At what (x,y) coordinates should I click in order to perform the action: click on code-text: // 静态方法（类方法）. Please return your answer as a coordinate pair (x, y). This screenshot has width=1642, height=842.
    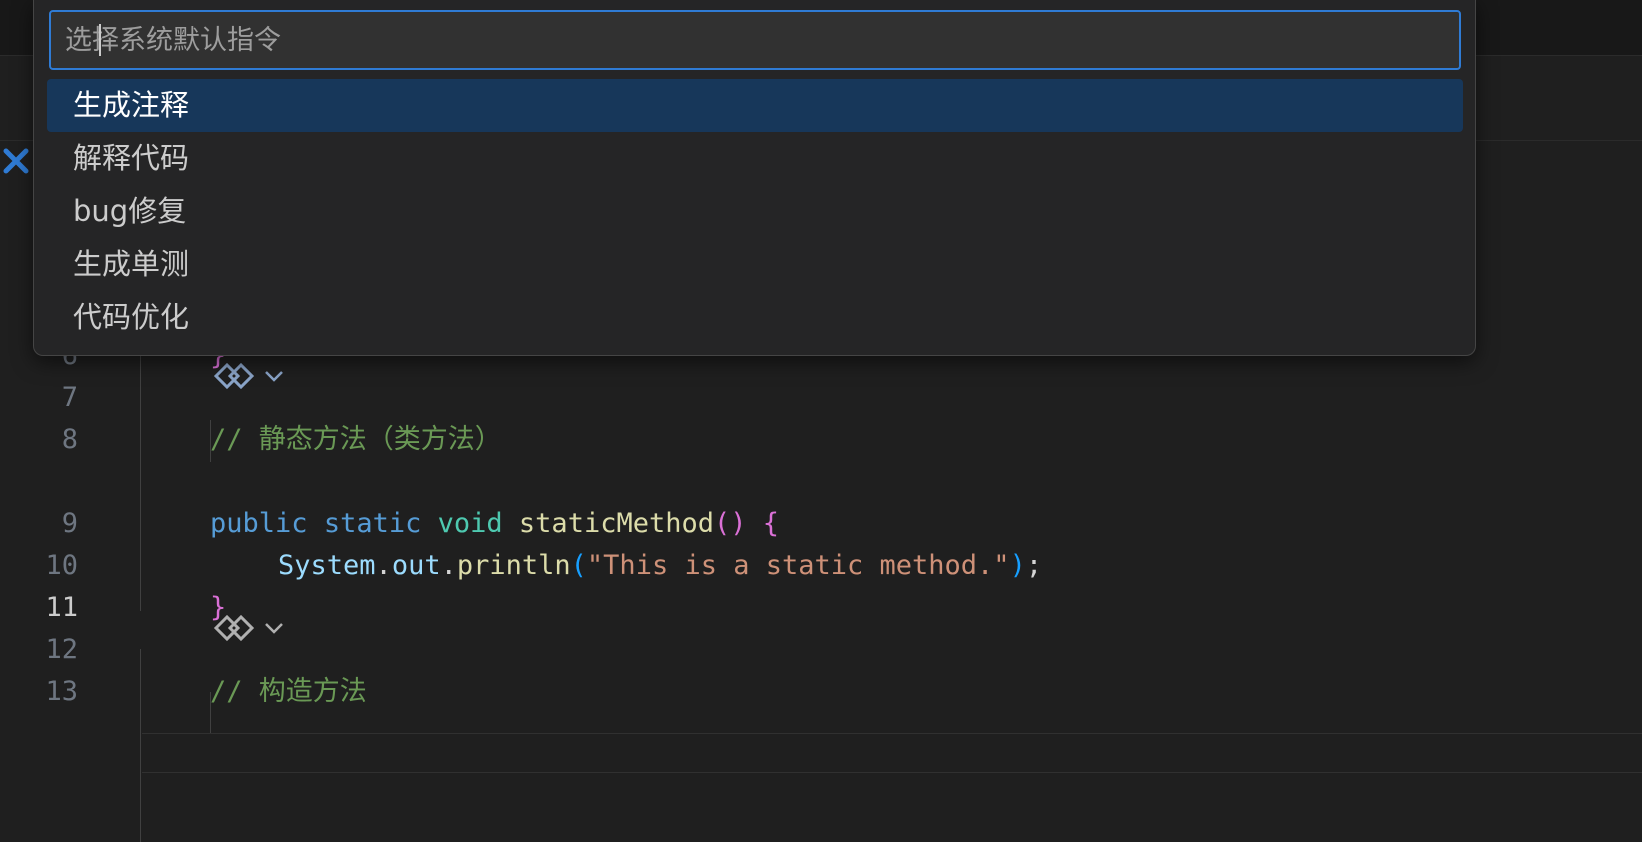
    Looking at the image, I should click on (356, 440).